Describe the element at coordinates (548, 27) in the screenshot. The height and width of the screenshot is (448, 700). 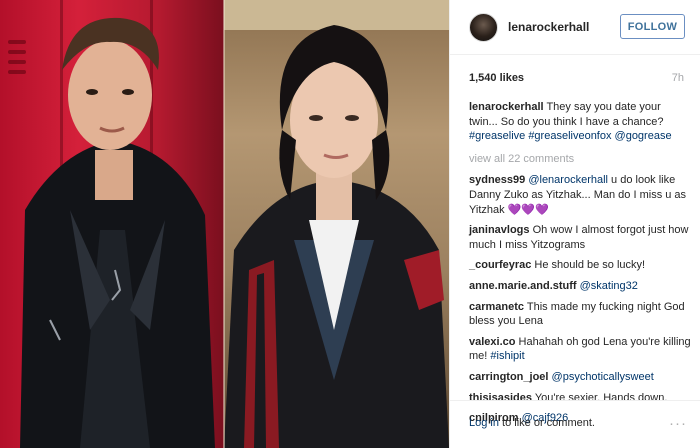
I see `post-username: lenarockerhall` at that location.